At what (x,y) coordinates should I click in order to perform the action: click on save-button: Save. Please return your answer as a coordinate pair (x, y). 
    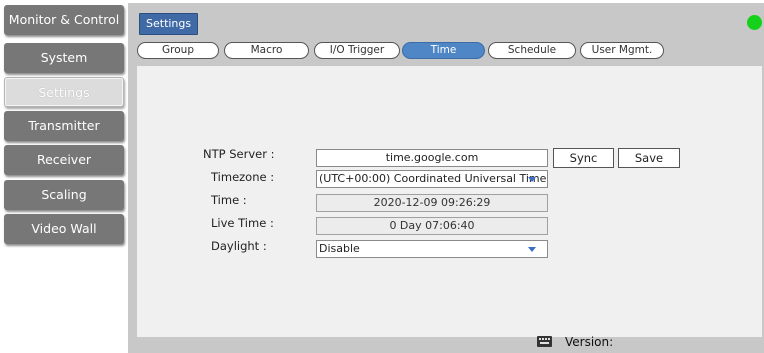
    Looking at the image, I should click on (649, 158).